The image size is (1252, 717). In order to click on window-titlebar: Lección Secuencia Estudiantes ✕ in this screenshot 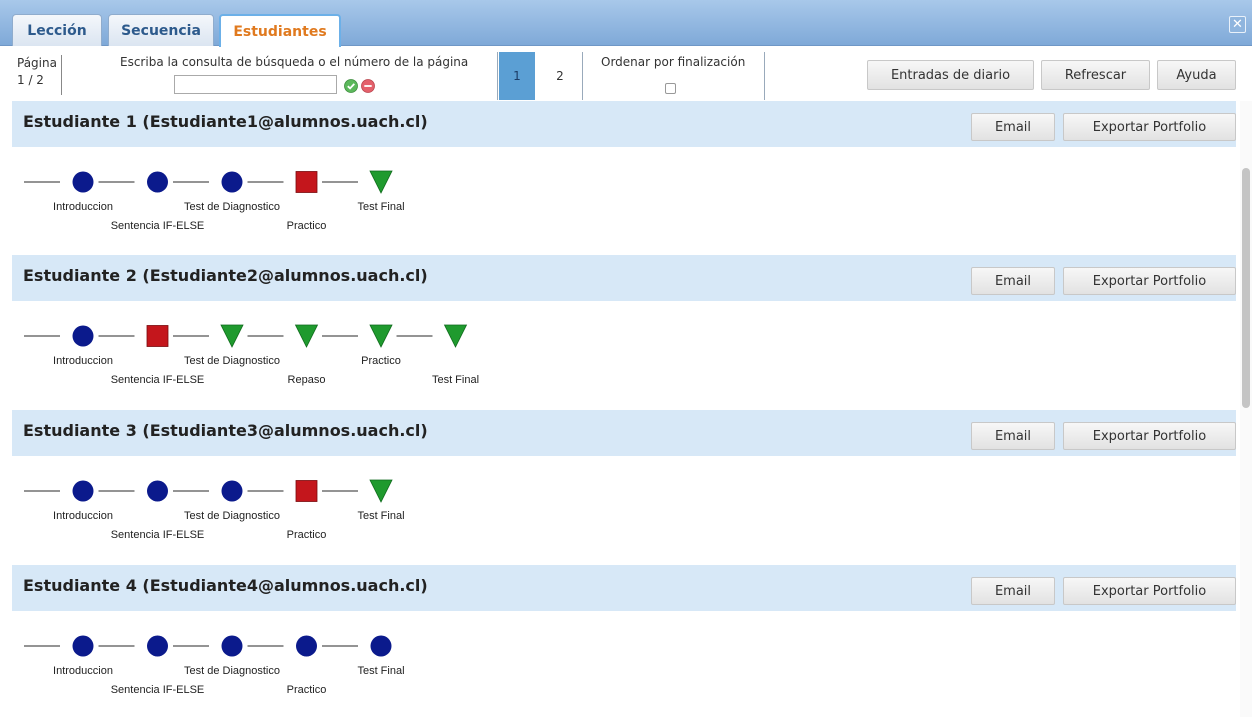, I will do `click(626, 23)`.